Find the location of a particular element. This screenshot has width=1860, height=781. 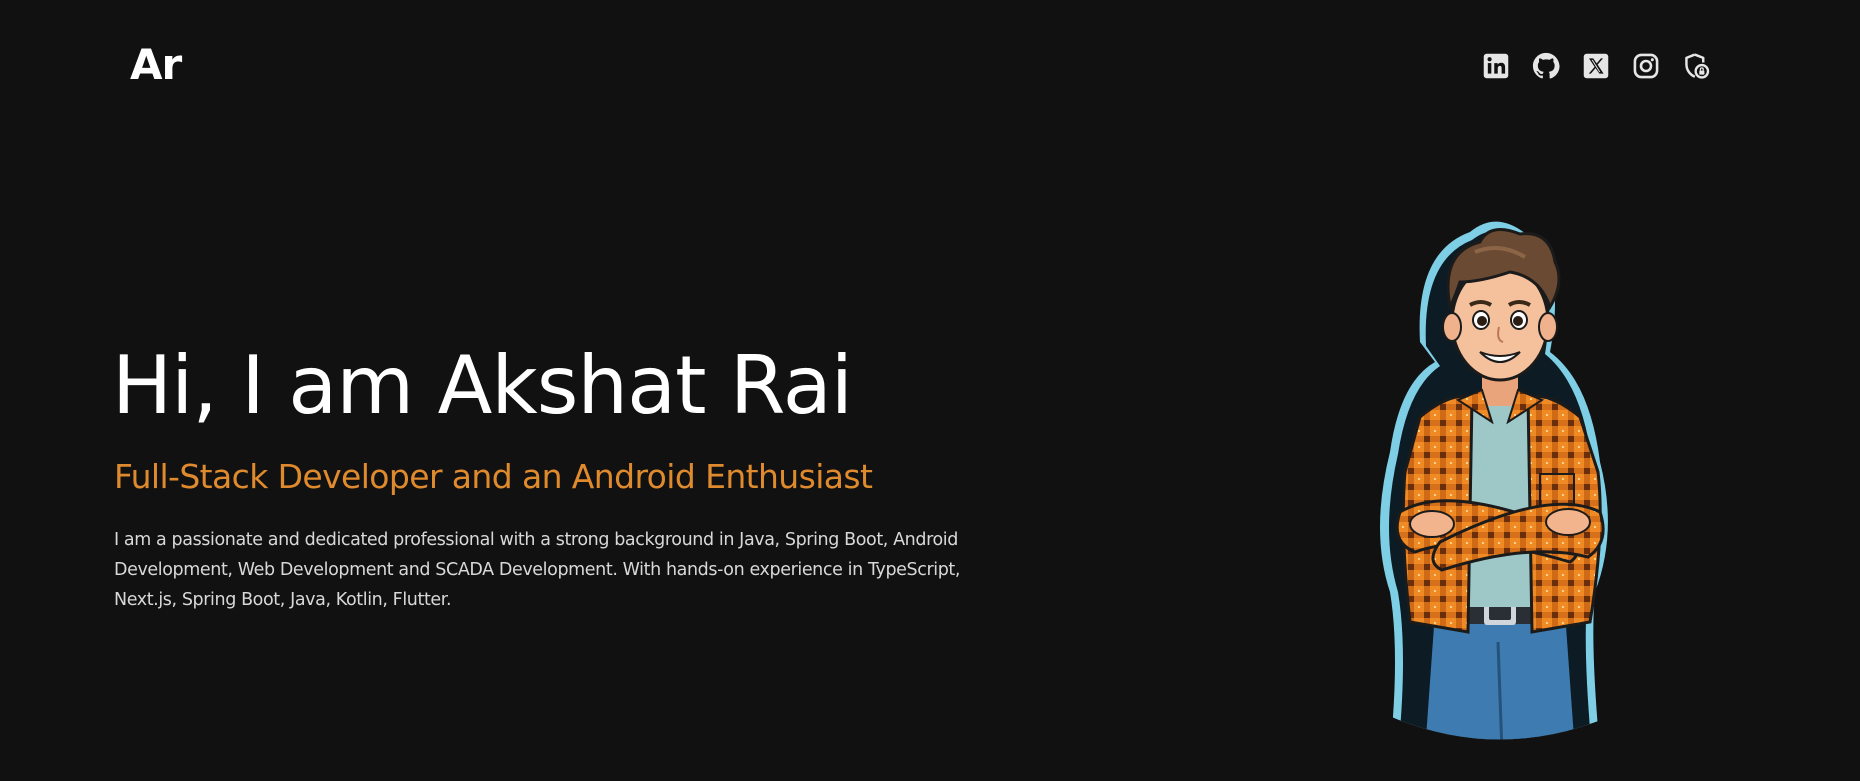

privacy-link is located at coordinates (1696, 66).